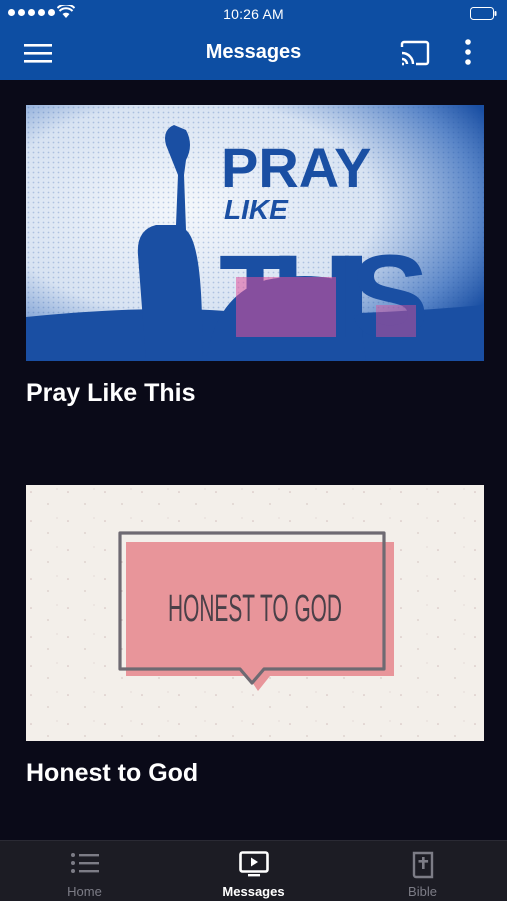  What do you see at coordinates (483, 13) in the screenshot?
I see `battery-icon` at bounding box center [483, 13].